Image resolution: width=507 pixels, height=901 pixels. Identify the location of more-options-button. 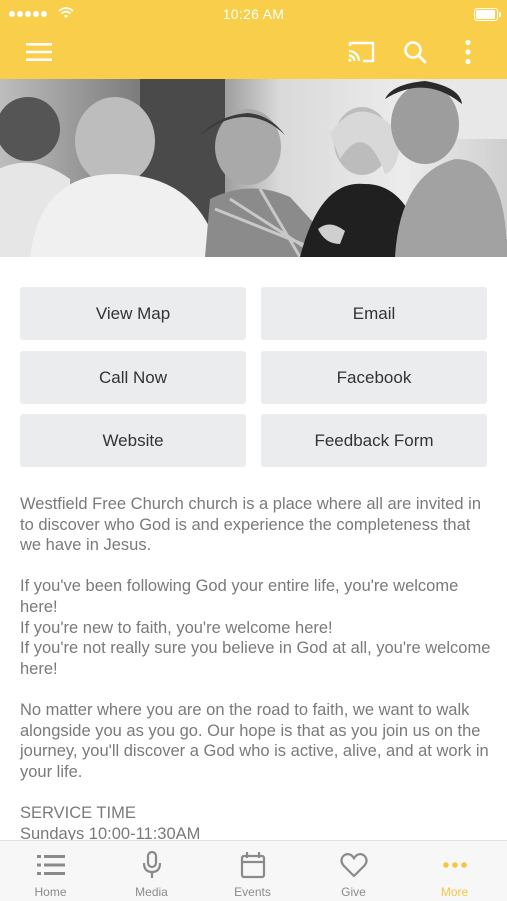
(468, 52).